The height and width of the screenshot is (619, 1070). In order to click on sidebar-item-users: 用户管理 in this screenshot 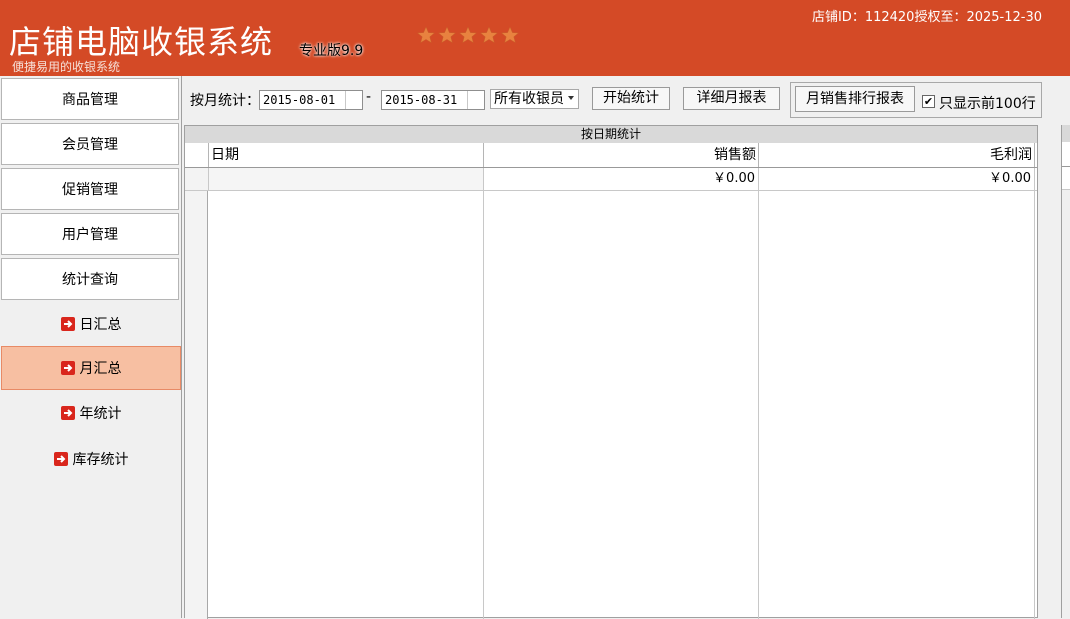, I will do `click(90, 234)`.